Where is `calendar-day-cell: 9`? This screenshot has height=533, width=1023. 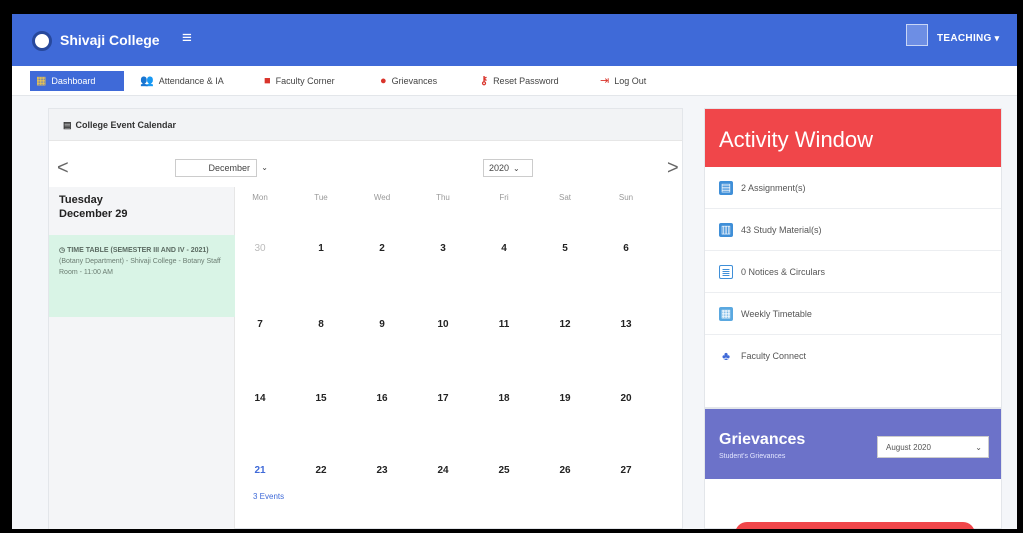
calendar-day-cell: 9 is located at coordinates (382, 324).